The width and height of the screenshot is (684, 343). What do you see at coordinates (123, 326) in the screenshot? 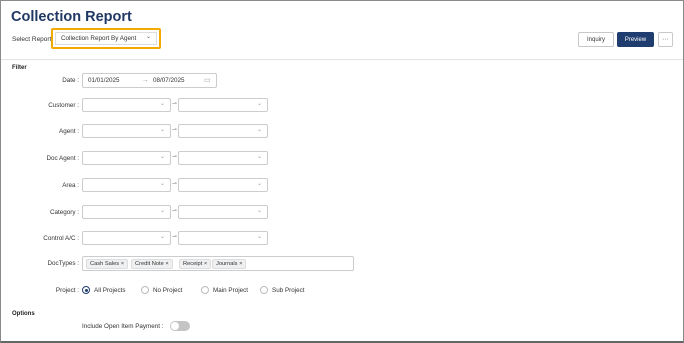
I see `open-item-label: Include Open Item Payment :` at bounding box center [123, 326].